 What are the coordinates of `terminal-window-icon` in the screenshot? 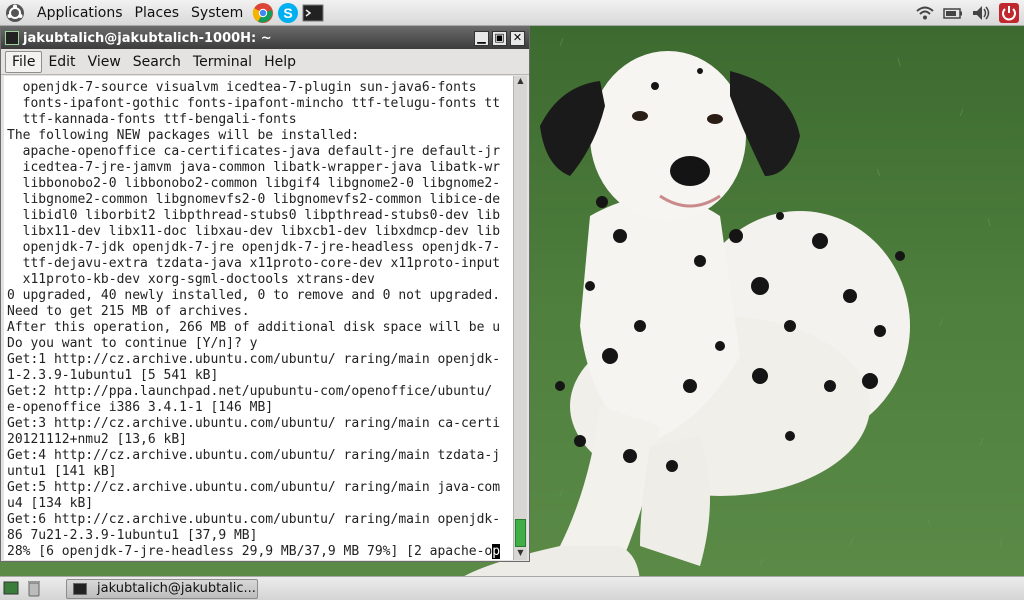 It's located at (12, 38).